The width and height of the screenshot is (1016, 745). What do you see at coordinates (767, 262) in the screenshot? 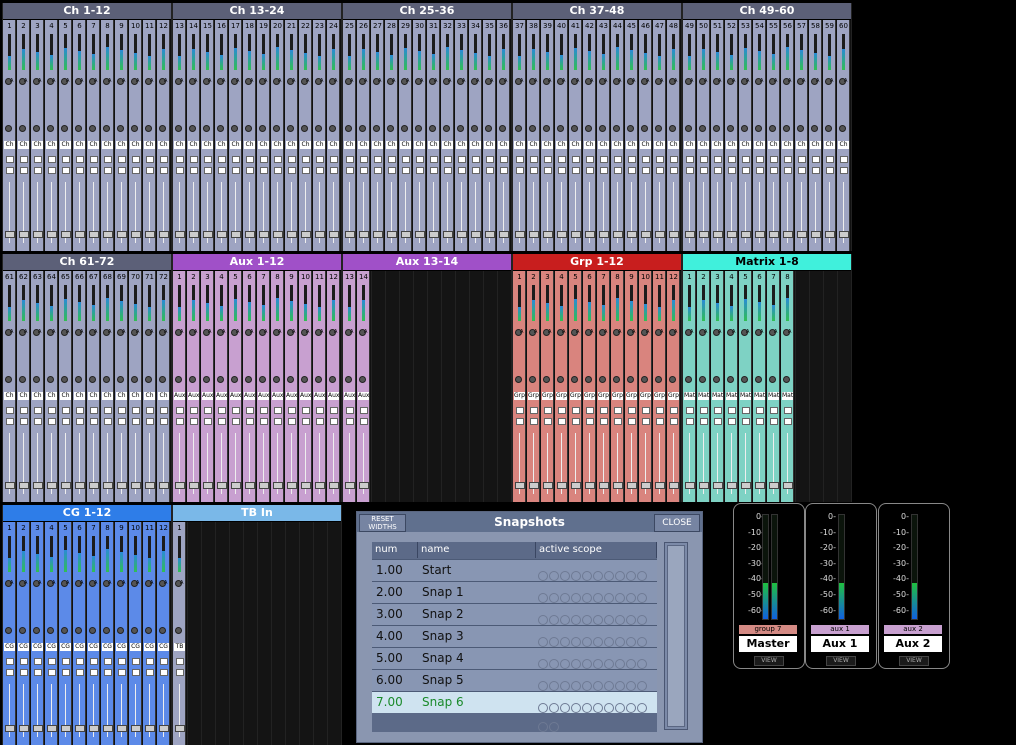
I see `bank-title: Matrix 1-8` at bounding box center [767, 262].